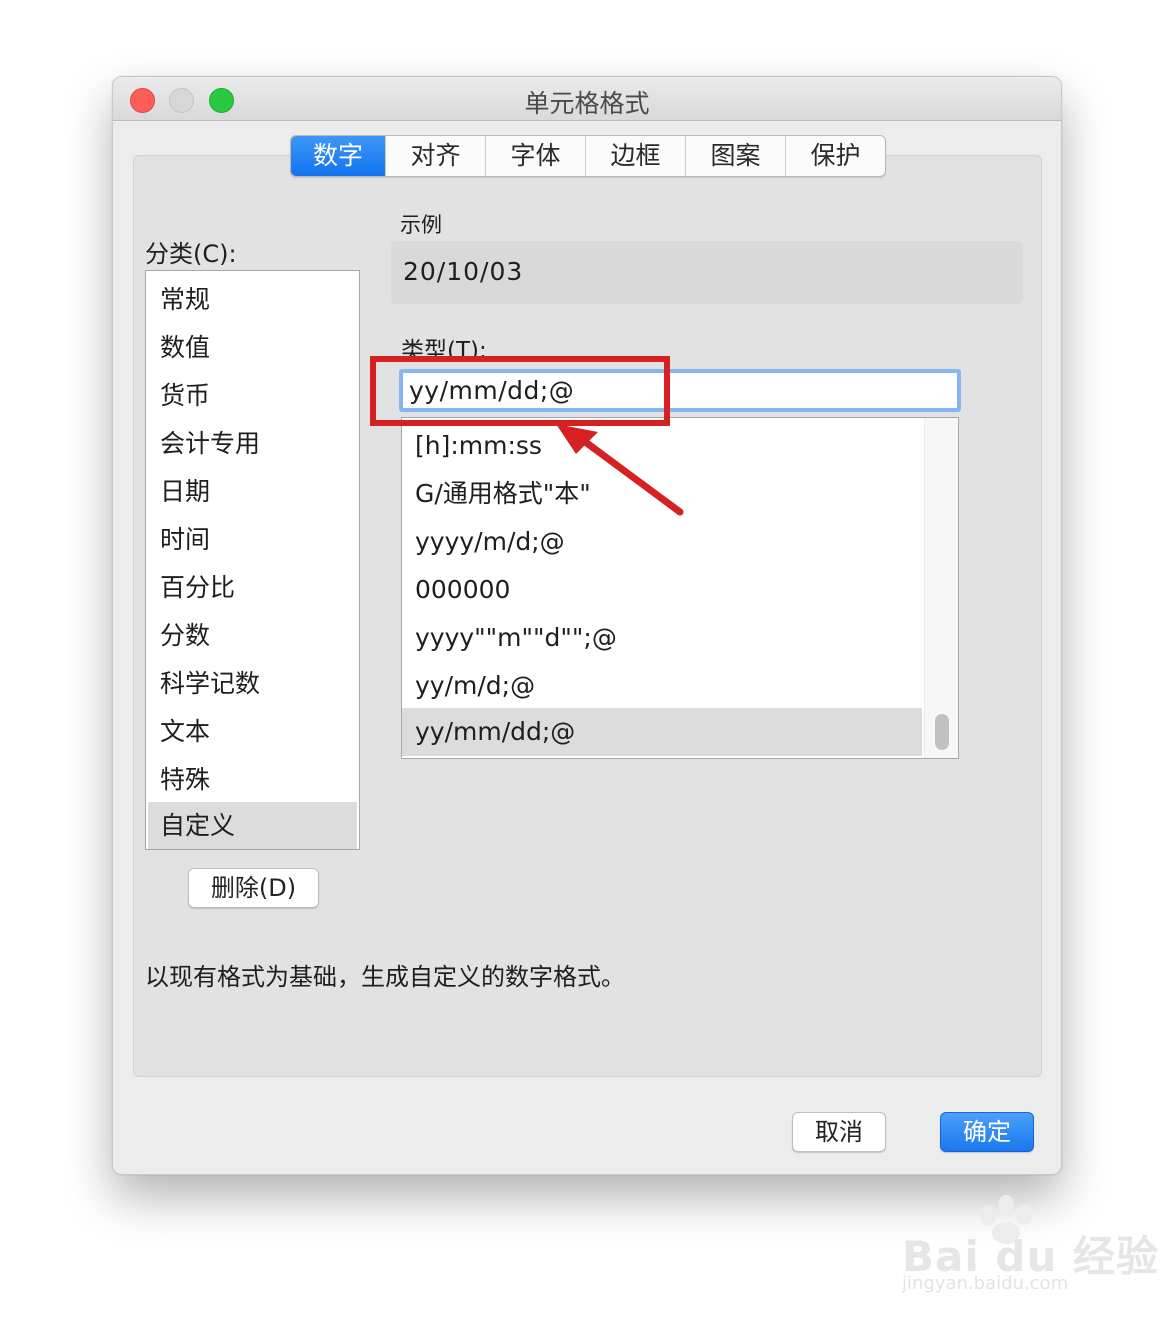 The width and height of the screenshot is (1172, 1322). What do you see at coordinates (662, 638) in the screenshot?
I see `type-item: yyyy""m""d"";@` at bounding box center [662, 638].